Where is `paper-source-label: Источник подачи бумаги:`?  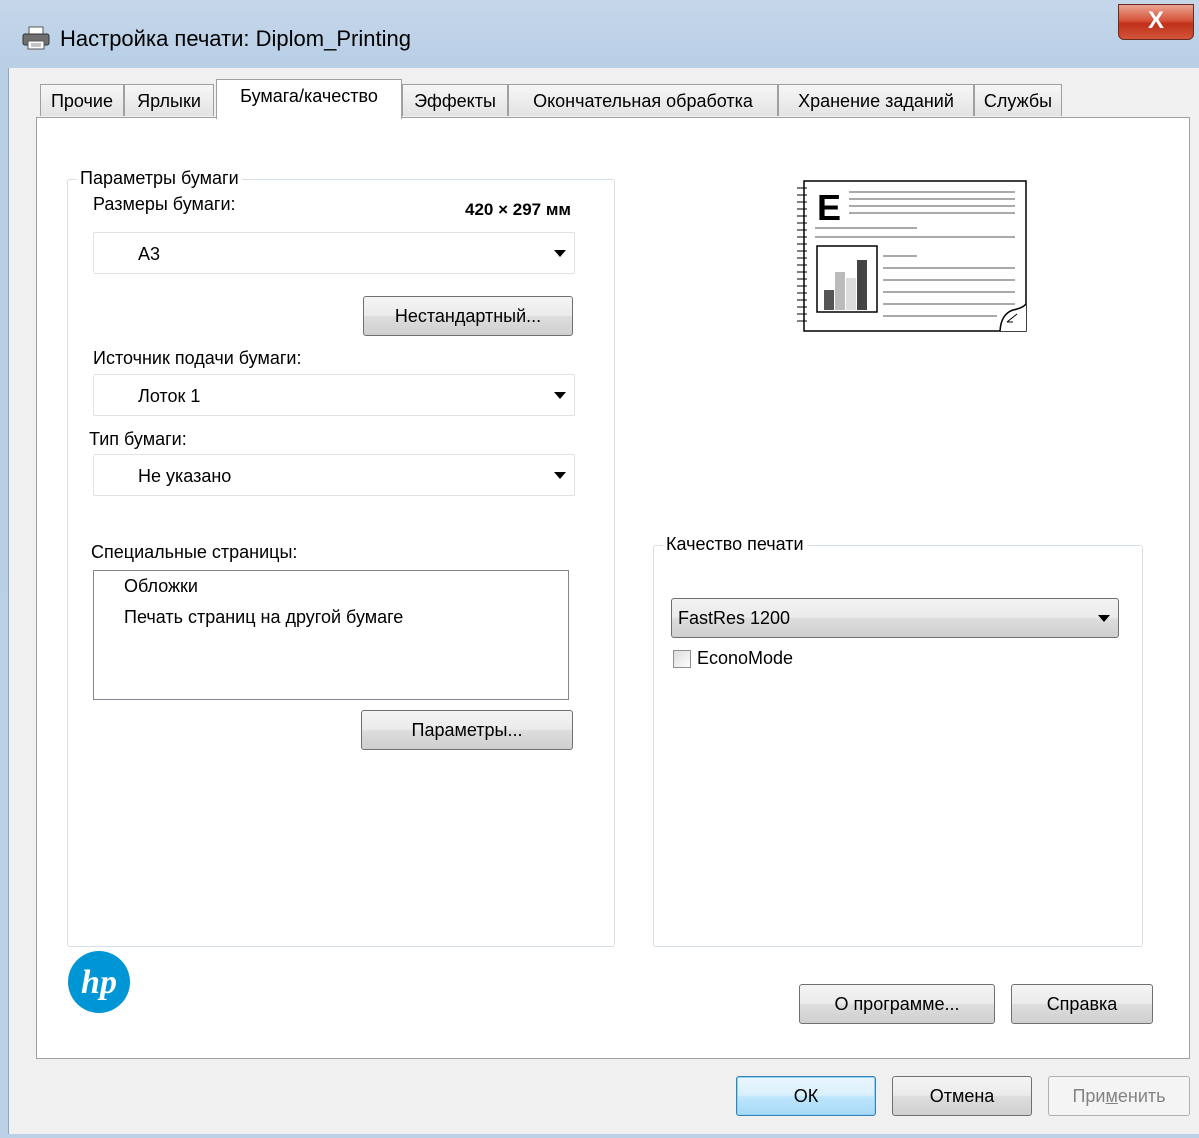 paper-source-label: Источник подачи бумаги: is located at coordinates (197, 358).